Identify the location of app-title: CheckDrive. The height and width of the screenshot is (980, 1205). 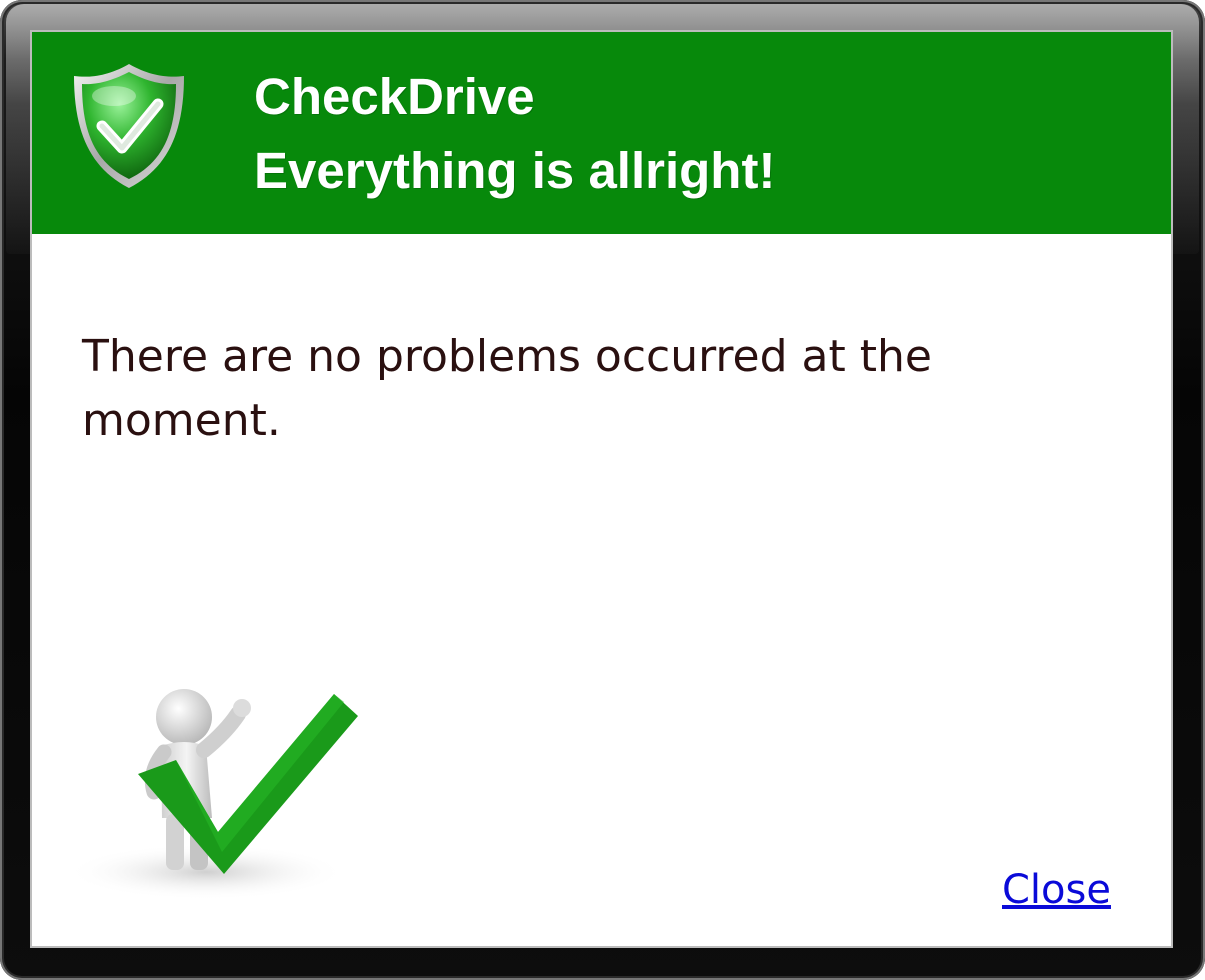
(394, 96).